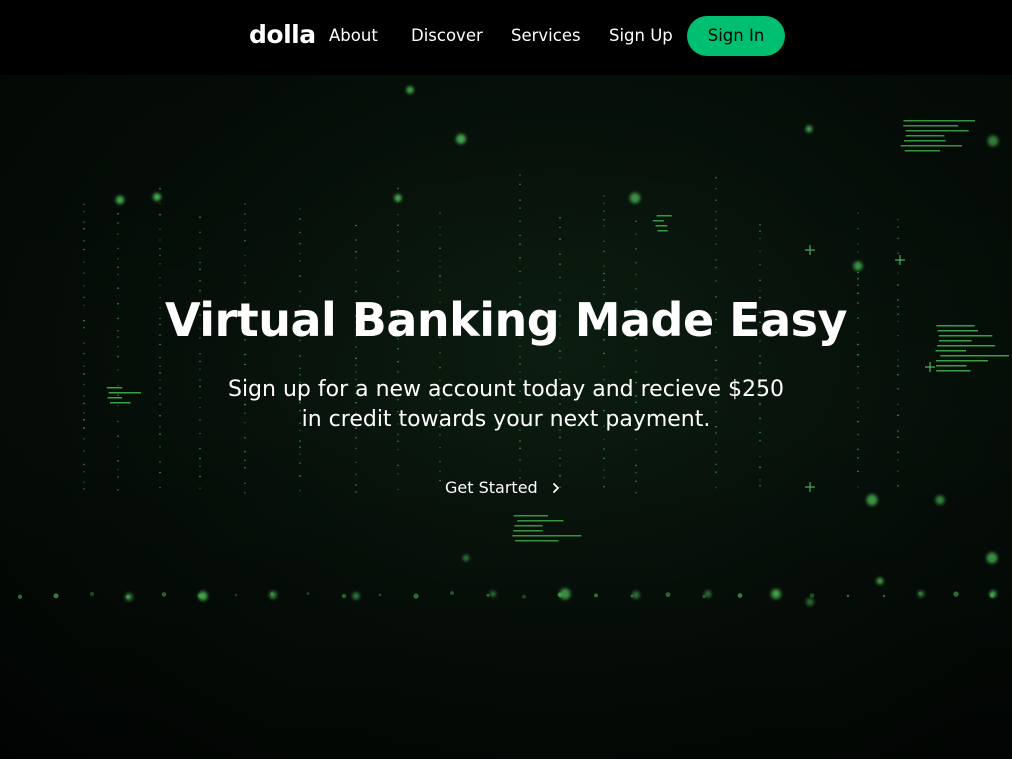 The width and height of the screenshot is (1012, 759). I want to click on hero-title: Virtual Banking Made Easy, so click(506, 320).